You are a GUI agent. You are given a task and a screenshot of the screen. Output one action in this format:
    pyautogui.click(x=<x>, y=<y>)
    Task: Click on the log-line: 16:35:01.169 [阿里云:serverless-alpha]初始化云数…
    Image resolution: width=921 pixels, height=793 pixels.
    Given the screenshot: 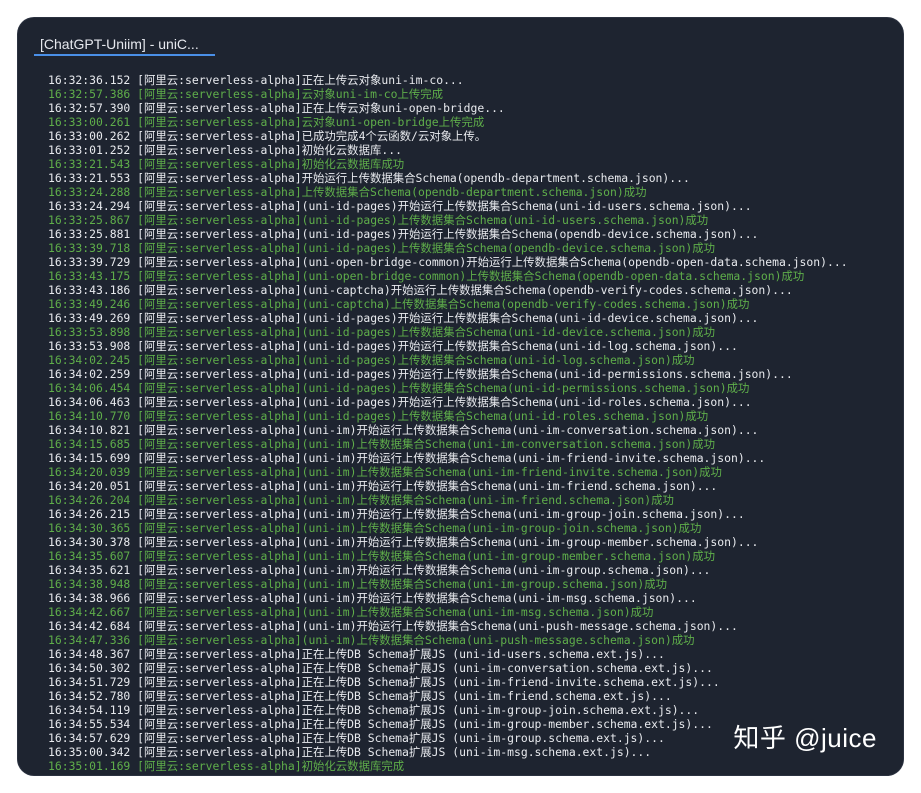 What is the action you would take?
    pyautogui.click(x=226, y=766)
    